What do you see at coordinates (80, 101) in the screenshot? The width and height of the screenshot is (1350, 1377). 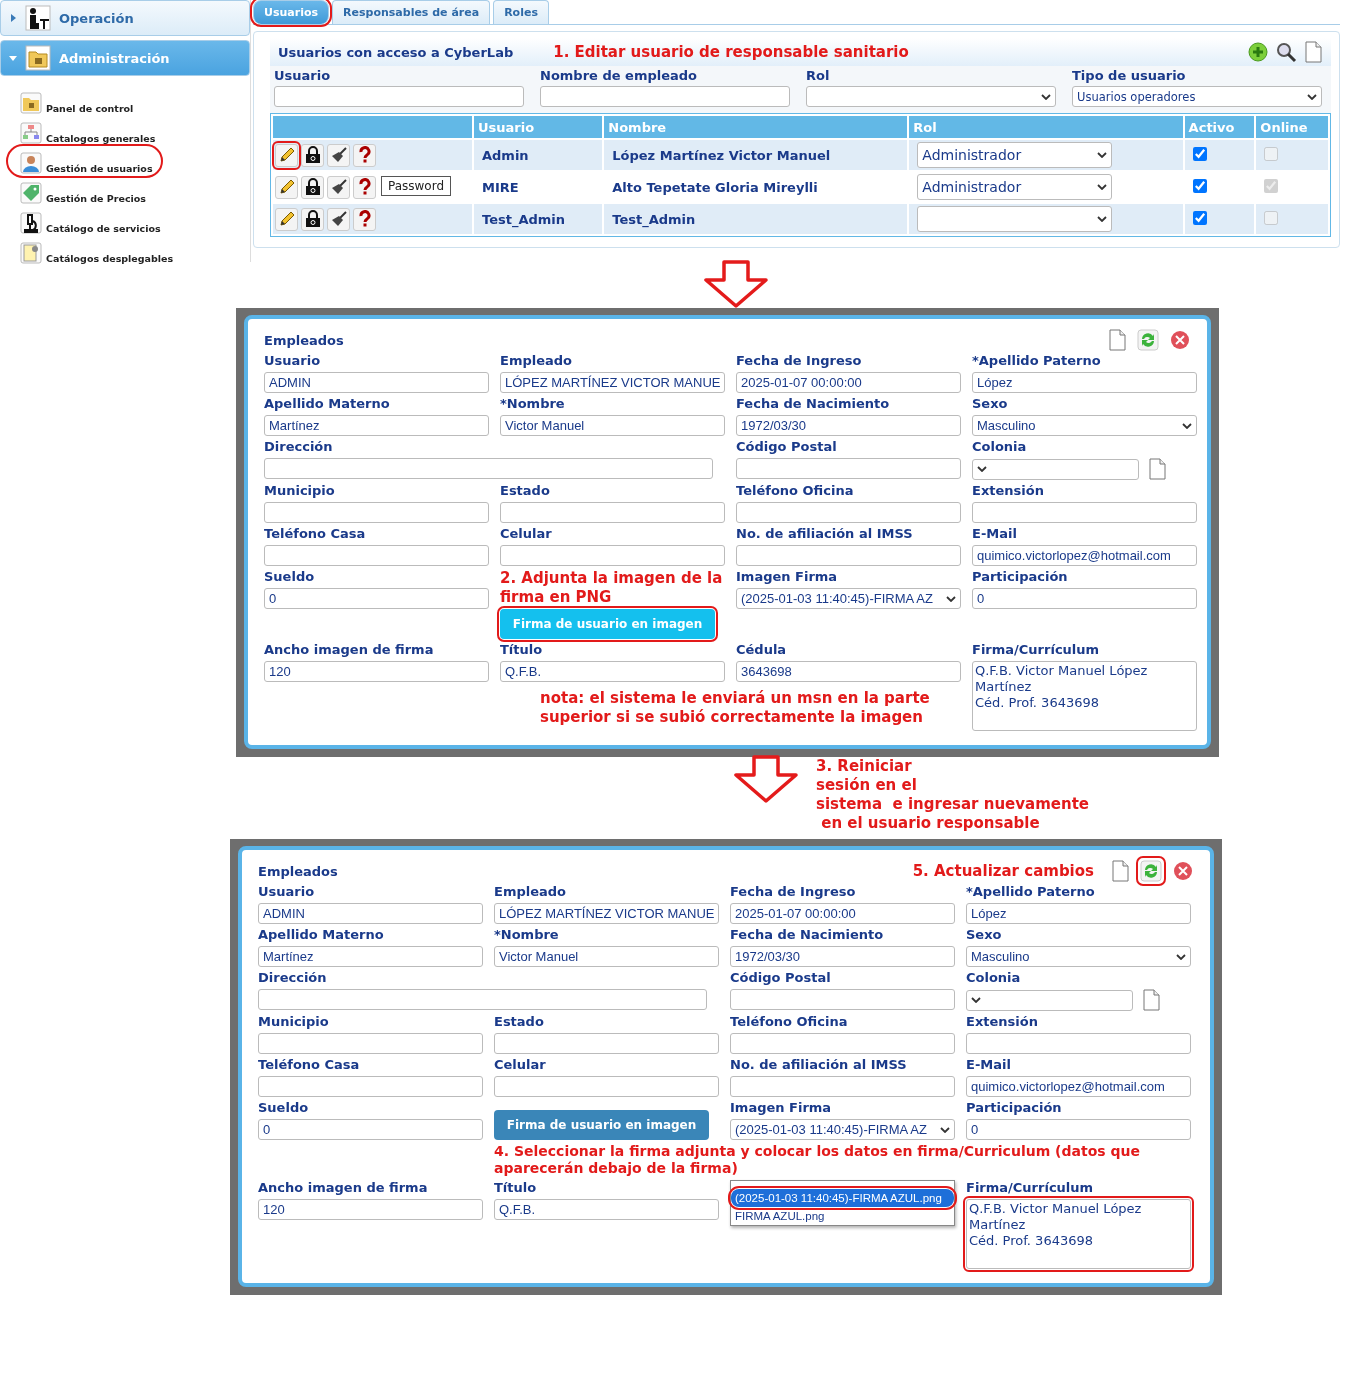 I see `sidebar-item: Panel de control` at bounding box center [80, 101].